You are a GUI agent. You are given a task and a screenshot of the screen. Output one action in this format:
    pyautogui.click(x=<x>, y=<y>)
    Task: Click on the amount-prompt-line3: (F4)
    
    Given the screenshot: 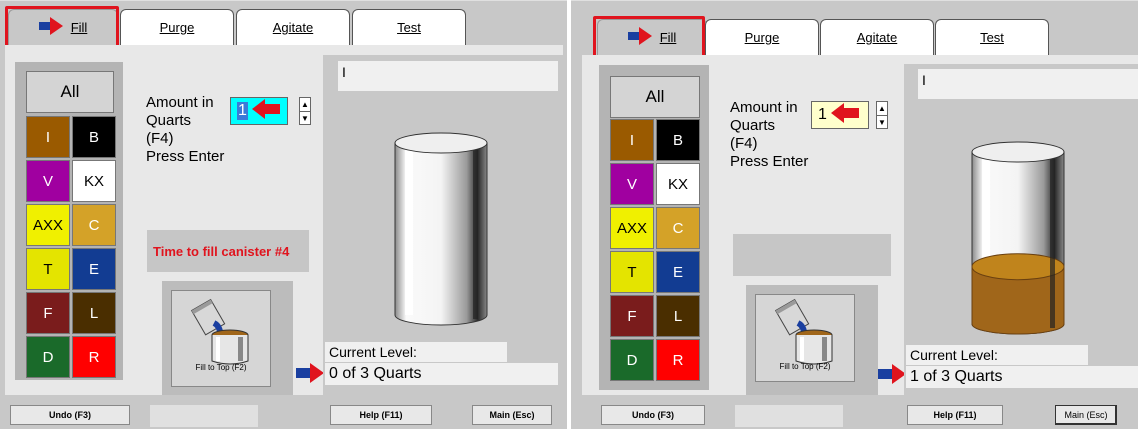 What is the action you would take?
    pyautogui.click(x=160, y=138)
    